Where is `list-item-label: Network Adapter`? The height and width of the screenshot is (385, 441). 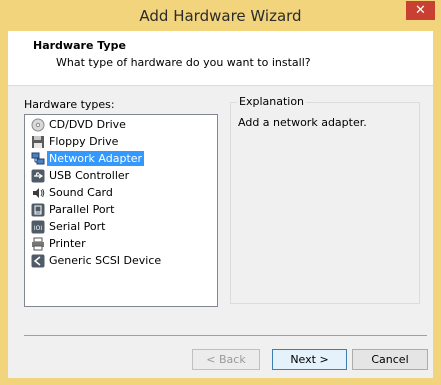 list-item-label: Network Adapter is located at coordinates (96, 158).